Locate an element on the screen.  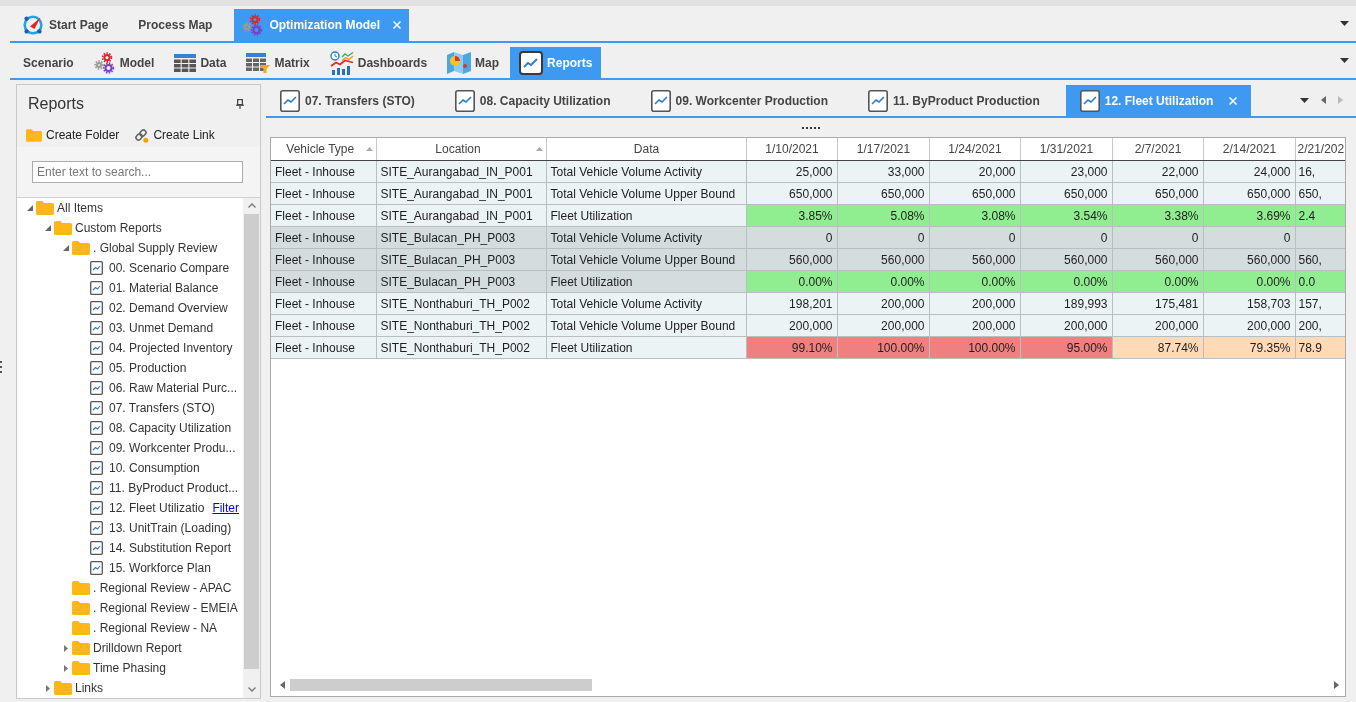
column-header: 2/7/2021 is located at coordinates (1157, 149).